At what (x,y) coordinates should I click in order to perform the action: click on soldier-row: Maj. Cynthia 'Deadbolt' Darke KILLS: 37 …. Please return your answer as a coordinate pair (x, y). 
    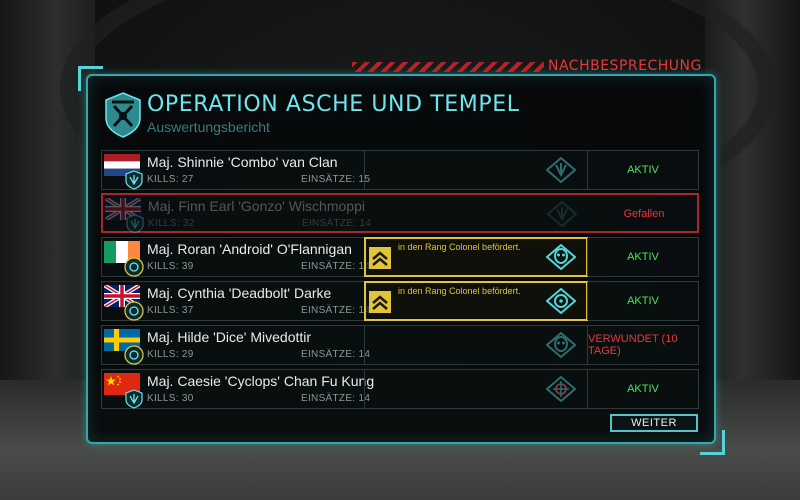
    Looking at the image, I should click on (400, 301).